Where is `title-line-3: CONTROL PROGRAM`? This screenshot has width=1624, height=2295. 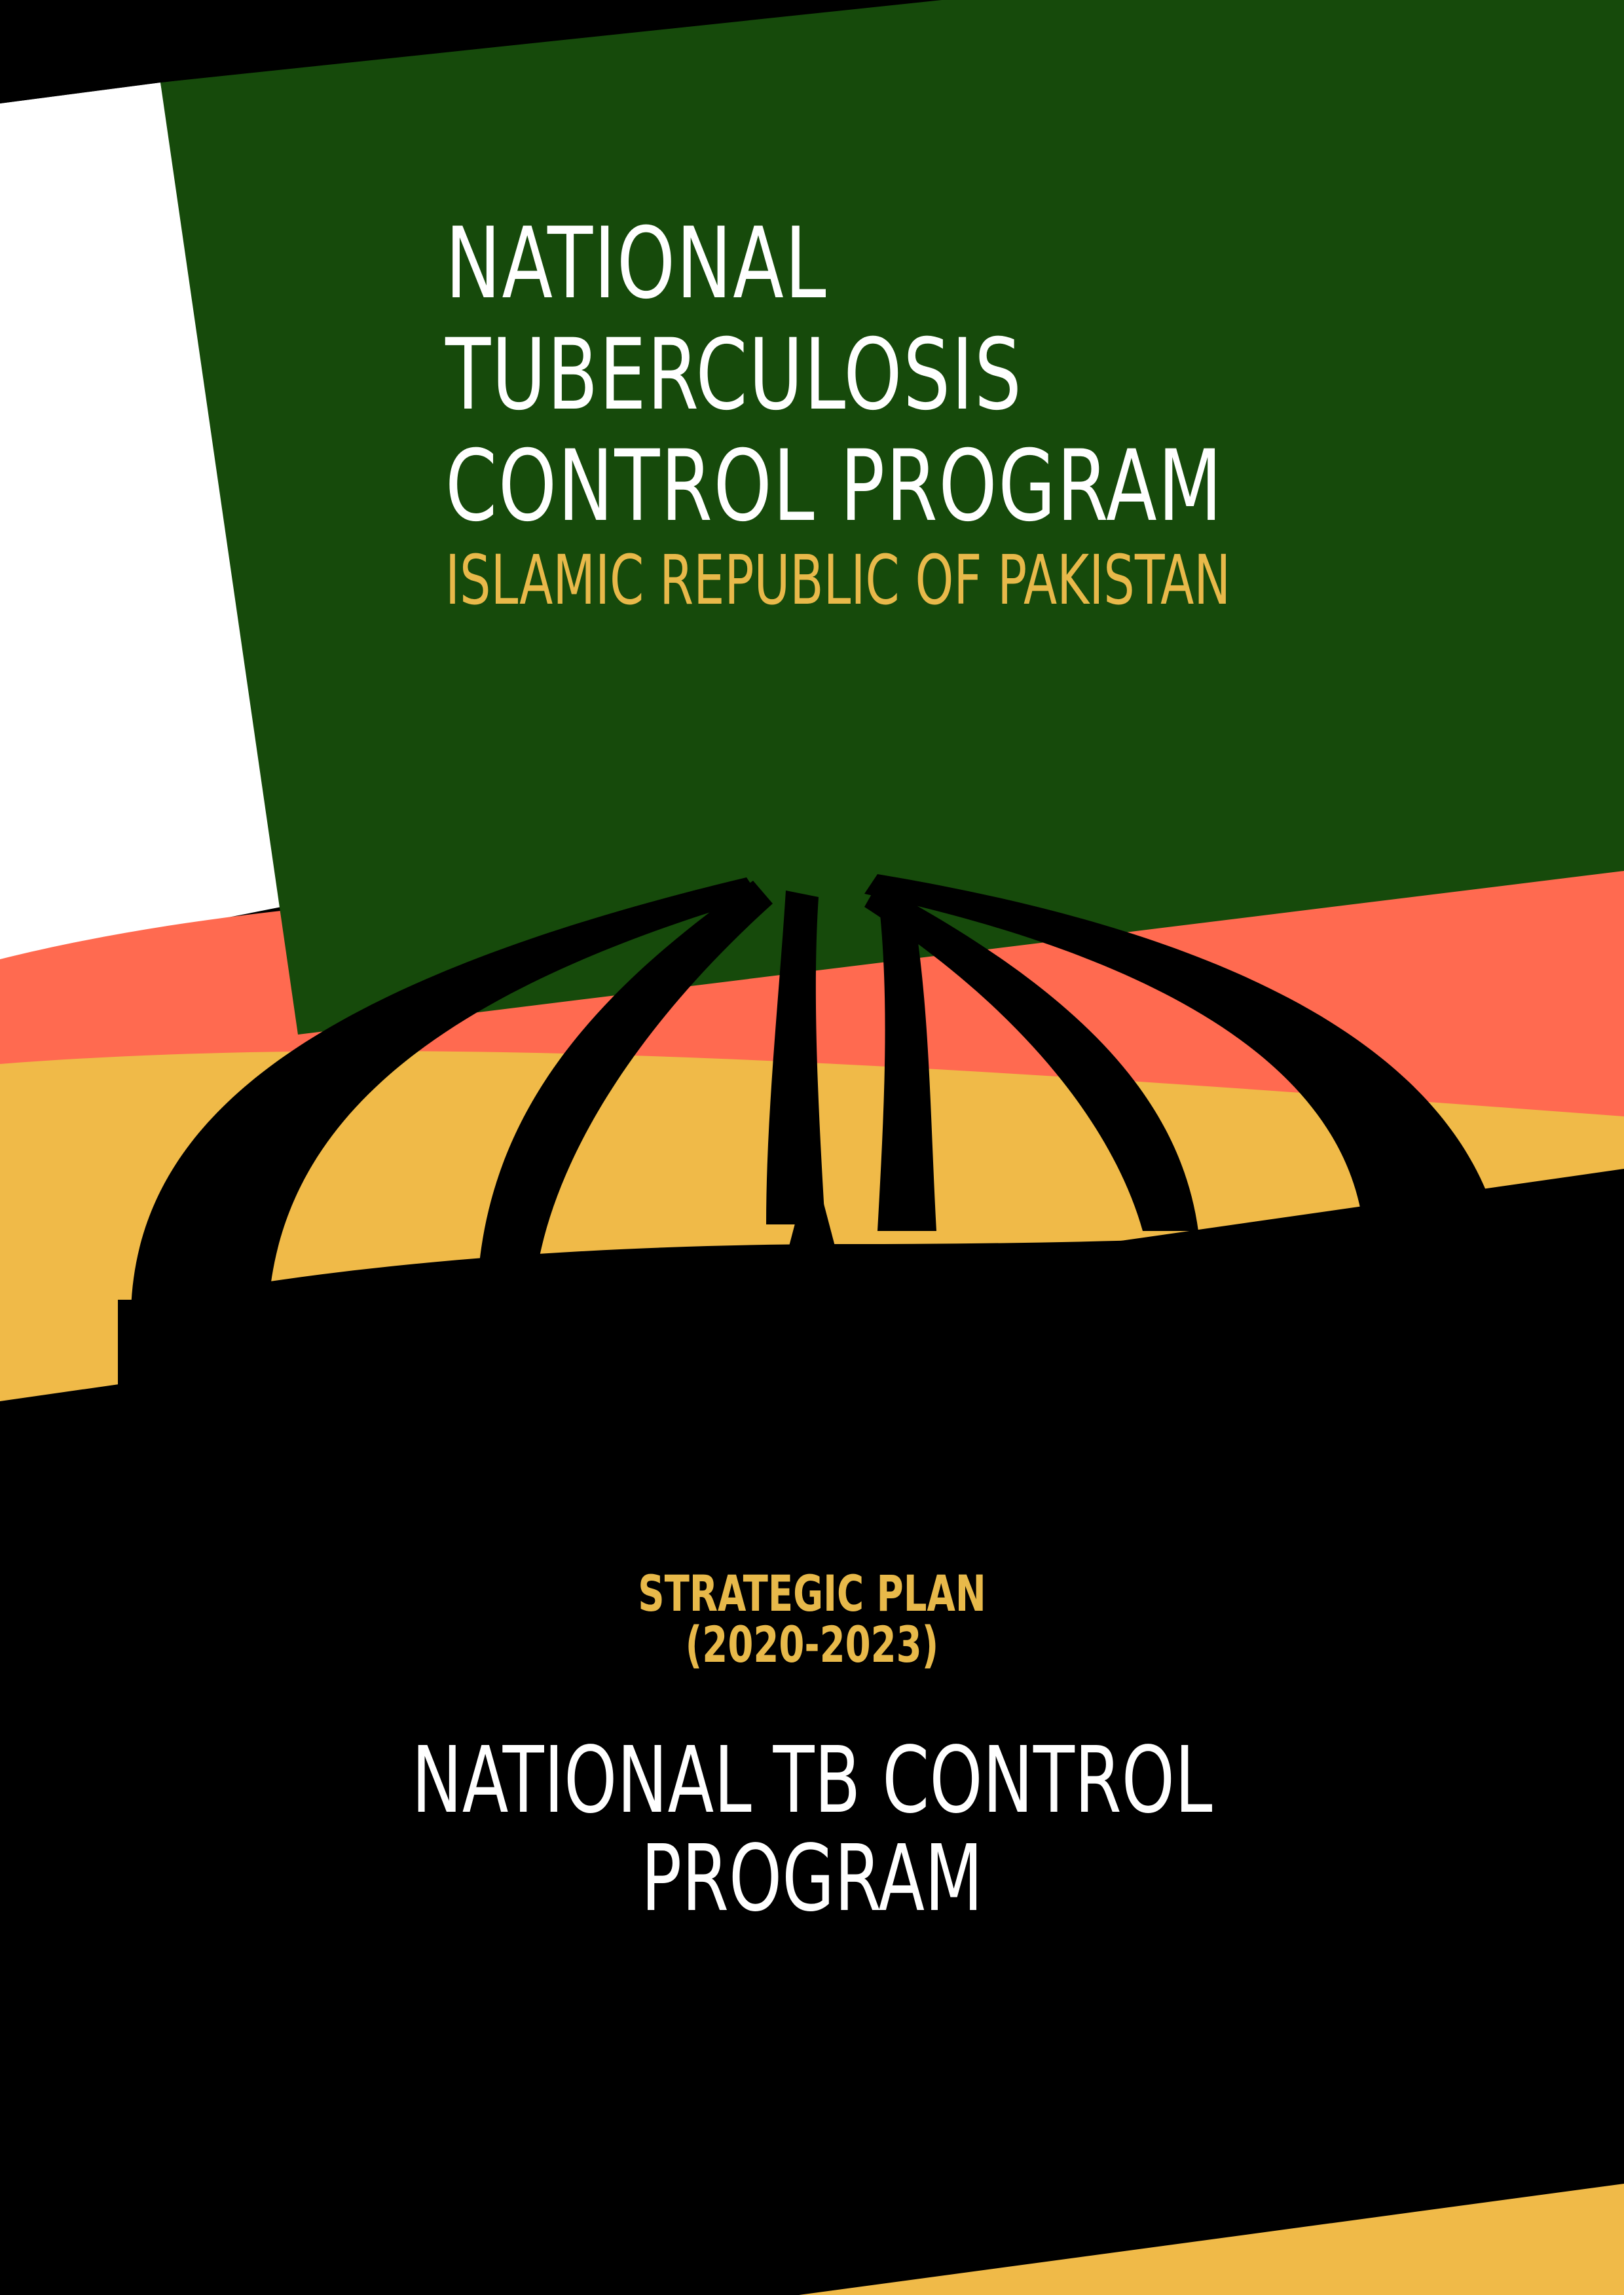
title-line-3: CONTROL PROGRAM is located at coordinates (834, 486).